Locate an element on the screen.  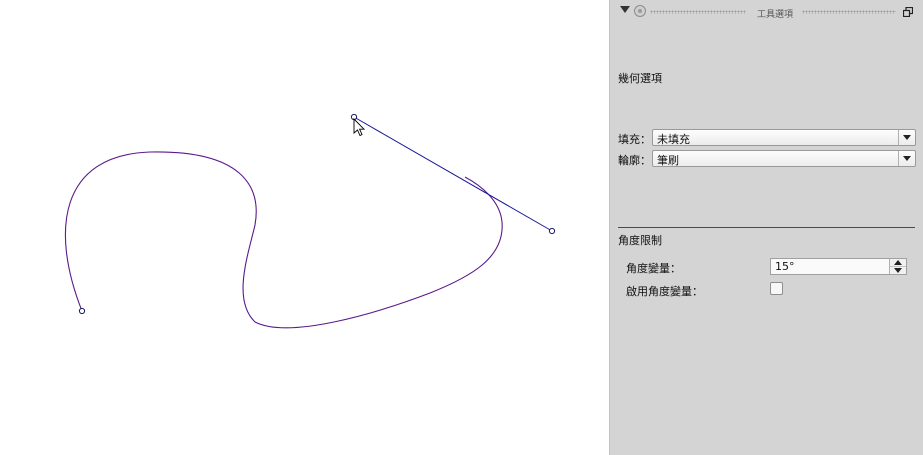
angle-limit-title: 角度限制 is located at coordinates (640, 240).